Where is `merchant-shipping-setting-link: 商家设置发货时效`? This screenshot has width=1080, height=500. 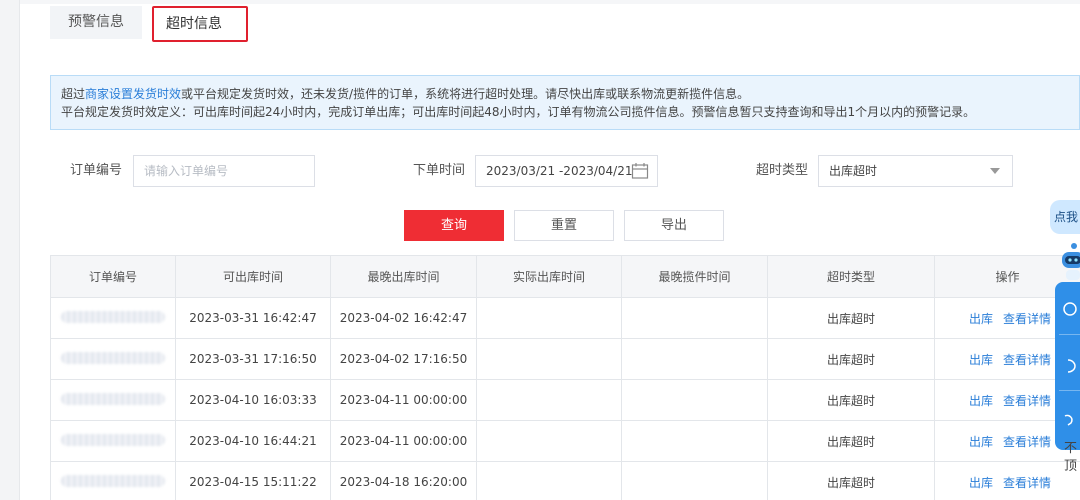 merchant-shipping-setting-link: 商家设置发货时效 is located at coordinates (133, 94).